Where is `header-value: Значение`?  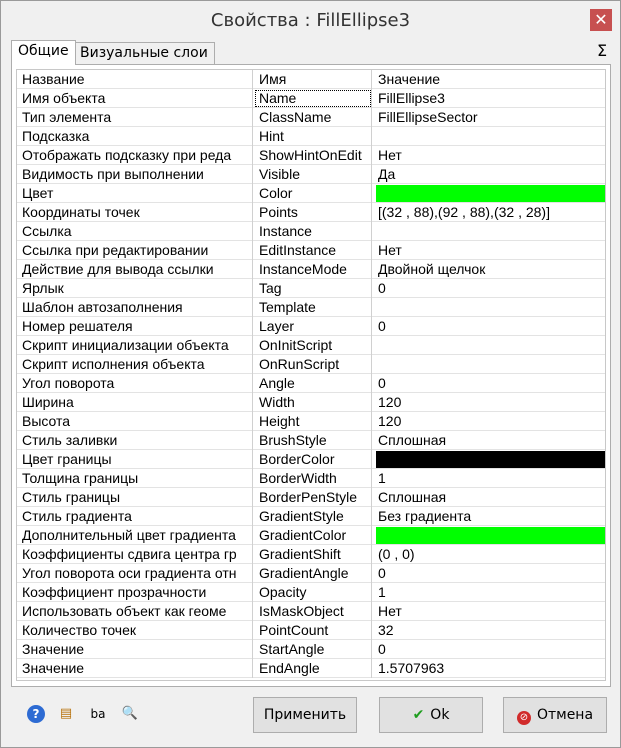
header-value: Значение is located at coordinates (489, 79).